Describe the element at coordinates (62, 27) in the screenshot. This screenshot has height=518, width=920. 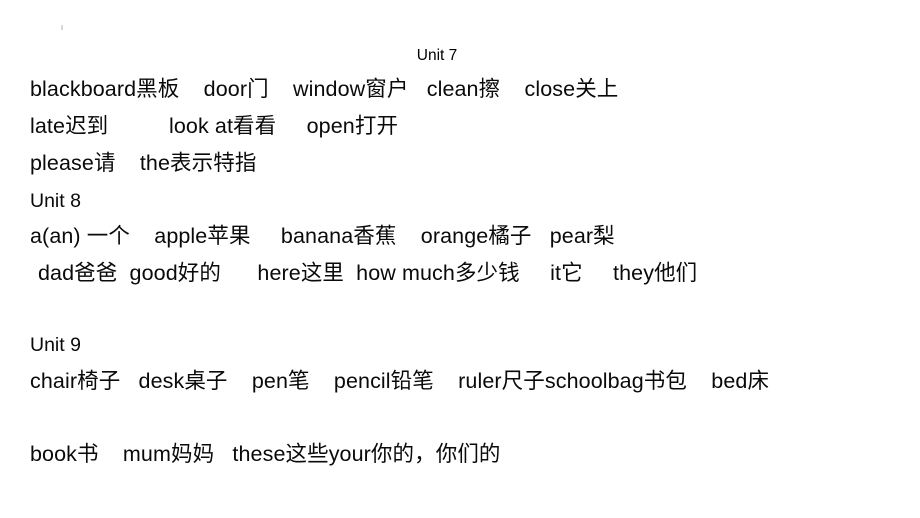
I see `stray-mark-artifact` at that location.